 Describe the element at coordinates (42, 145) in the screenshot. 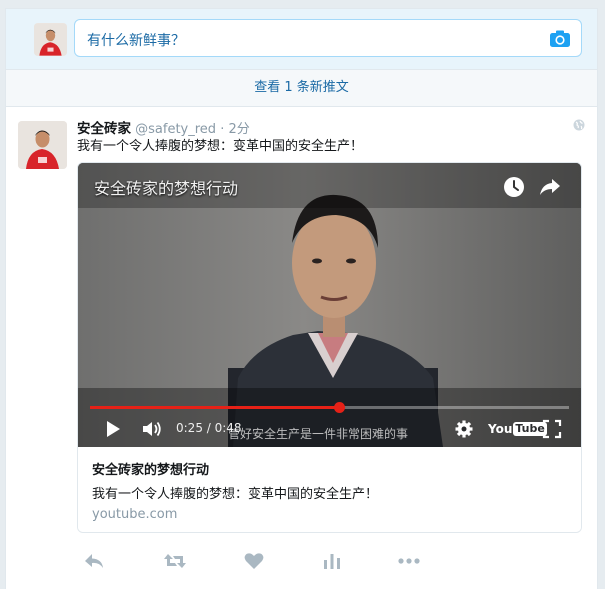

I see `author-avatar` at that location.